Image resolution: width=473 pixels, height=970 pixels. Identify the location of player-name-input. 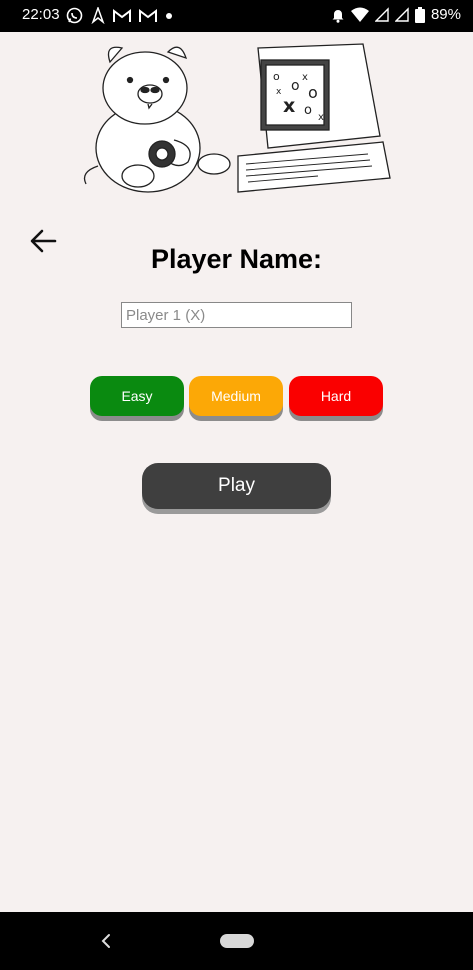
(236, 315).